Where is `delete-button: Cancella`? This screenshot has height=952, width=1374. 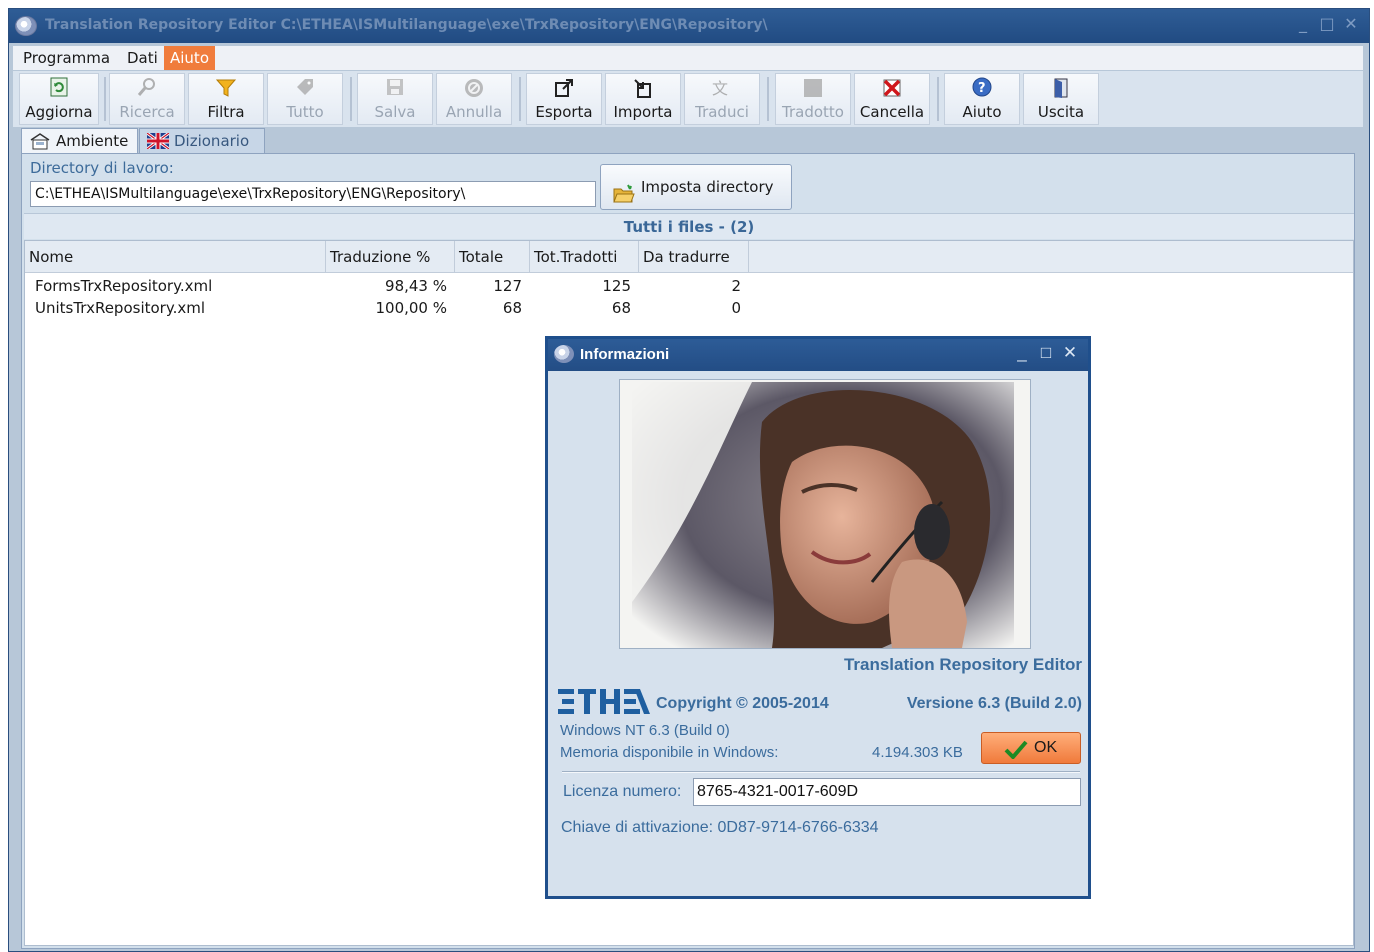 delete-button: Cancella is located at coordinates (892, 99).